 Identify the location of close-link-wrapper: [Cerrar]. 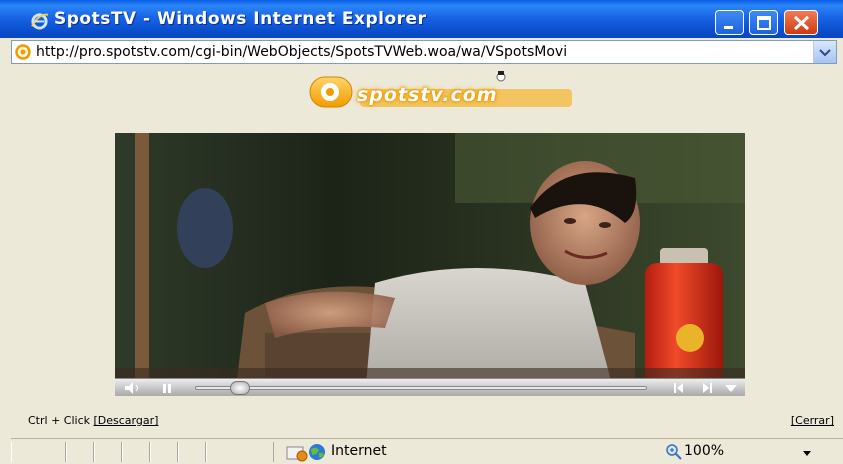
(812, 420).